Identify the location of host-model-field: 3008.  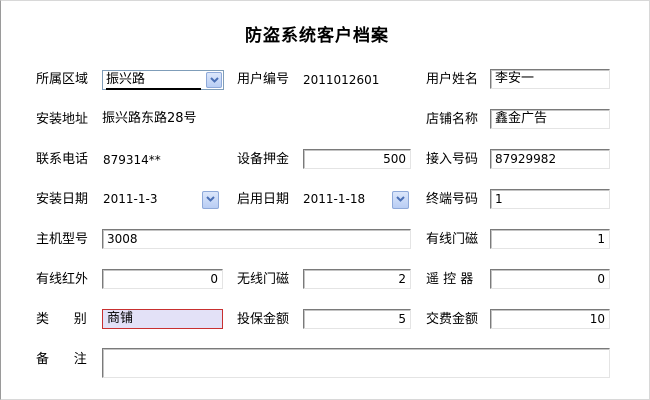
(256, 239).